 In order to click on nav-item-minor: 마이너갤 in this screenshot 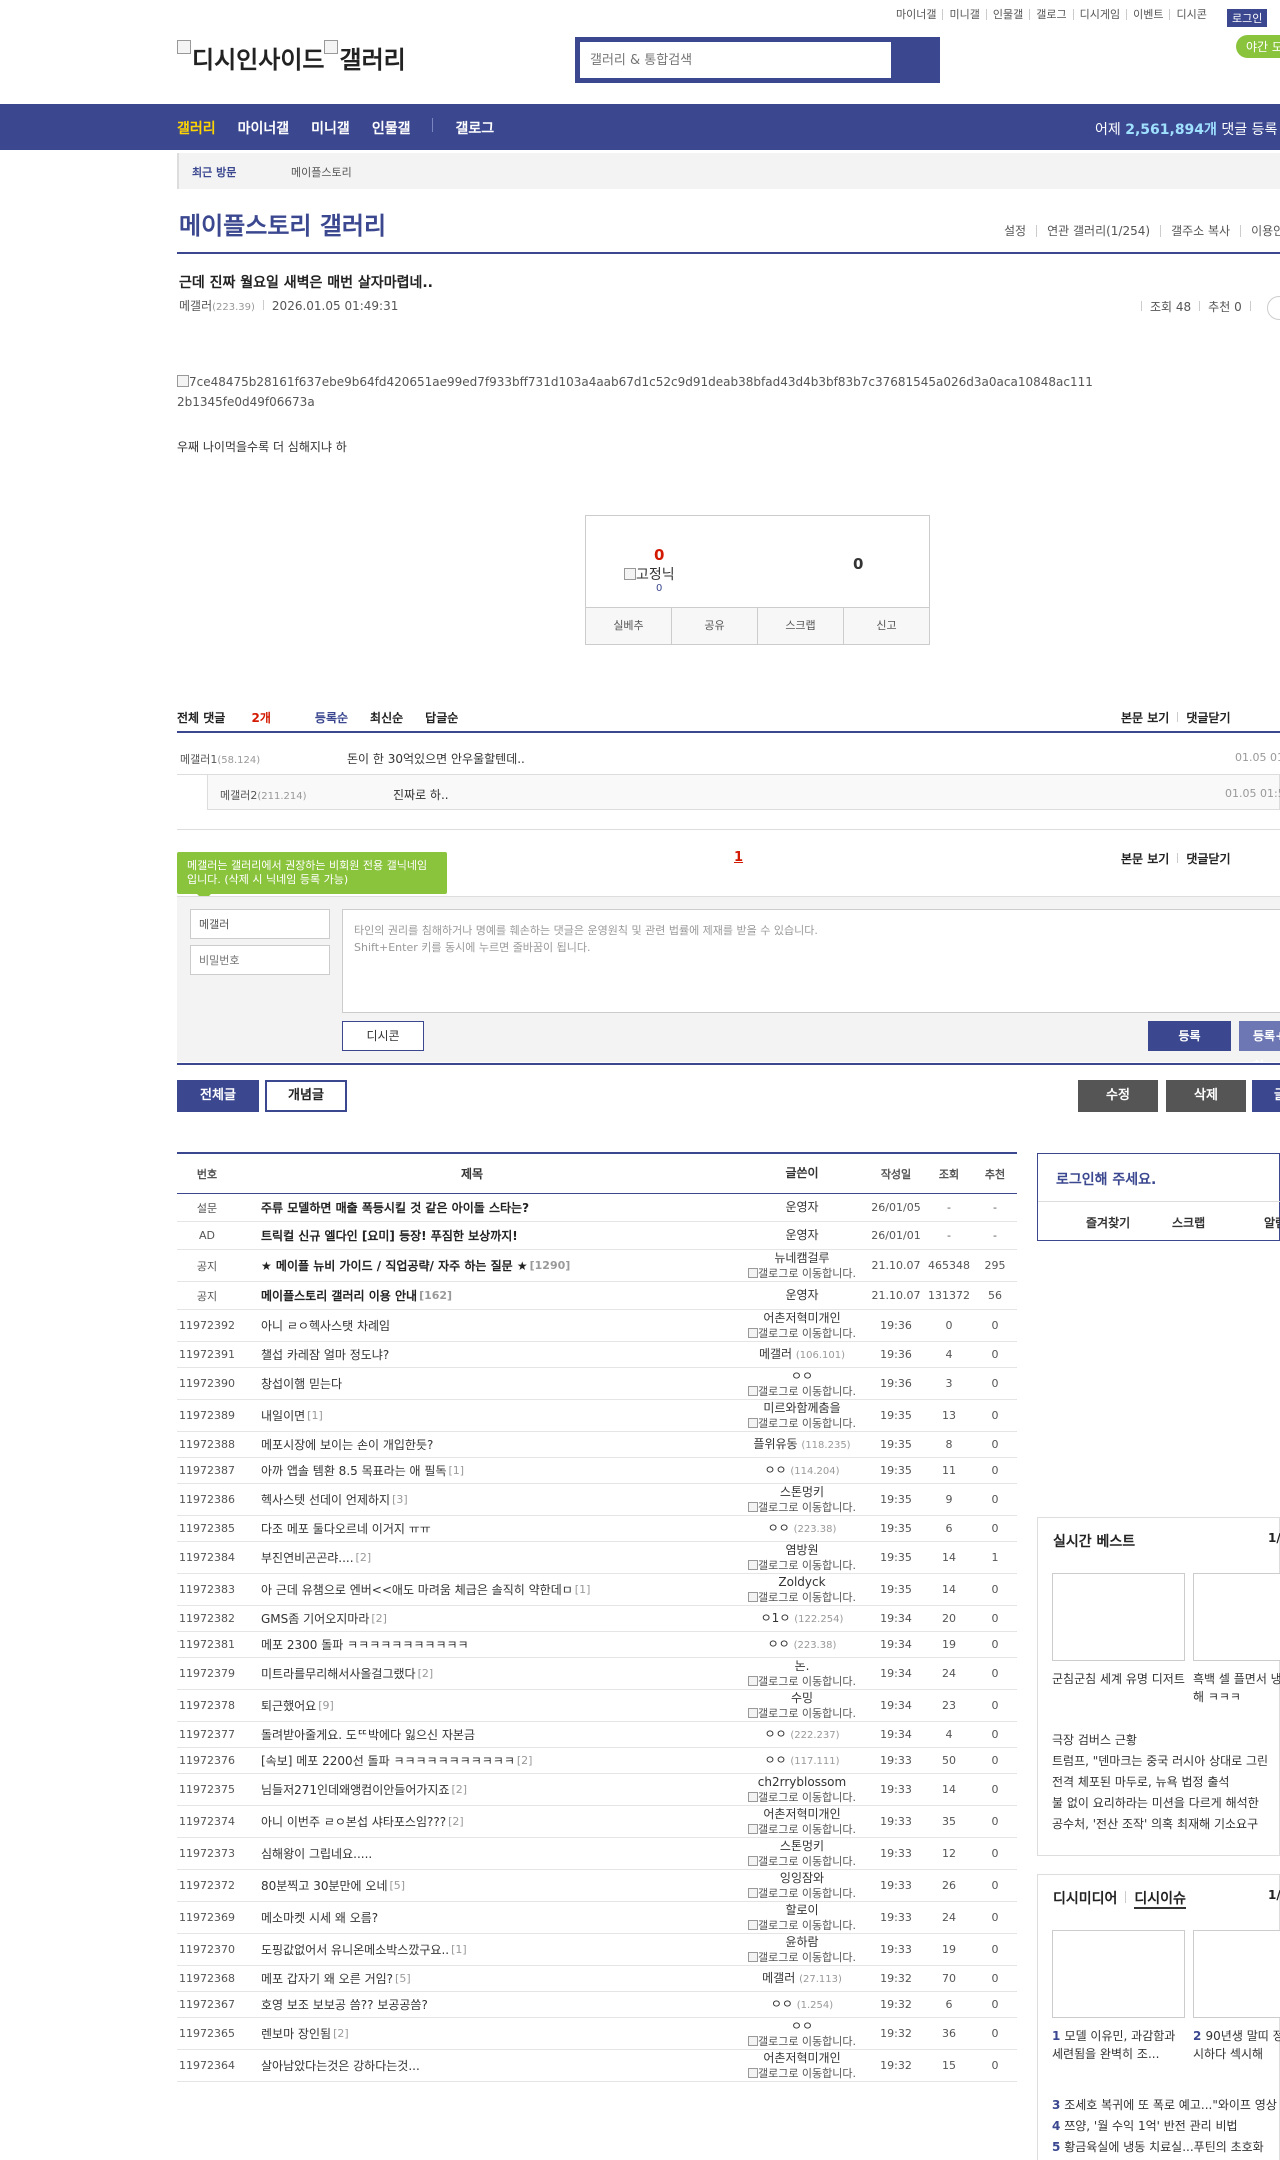, I will do `click(264, 128)`.